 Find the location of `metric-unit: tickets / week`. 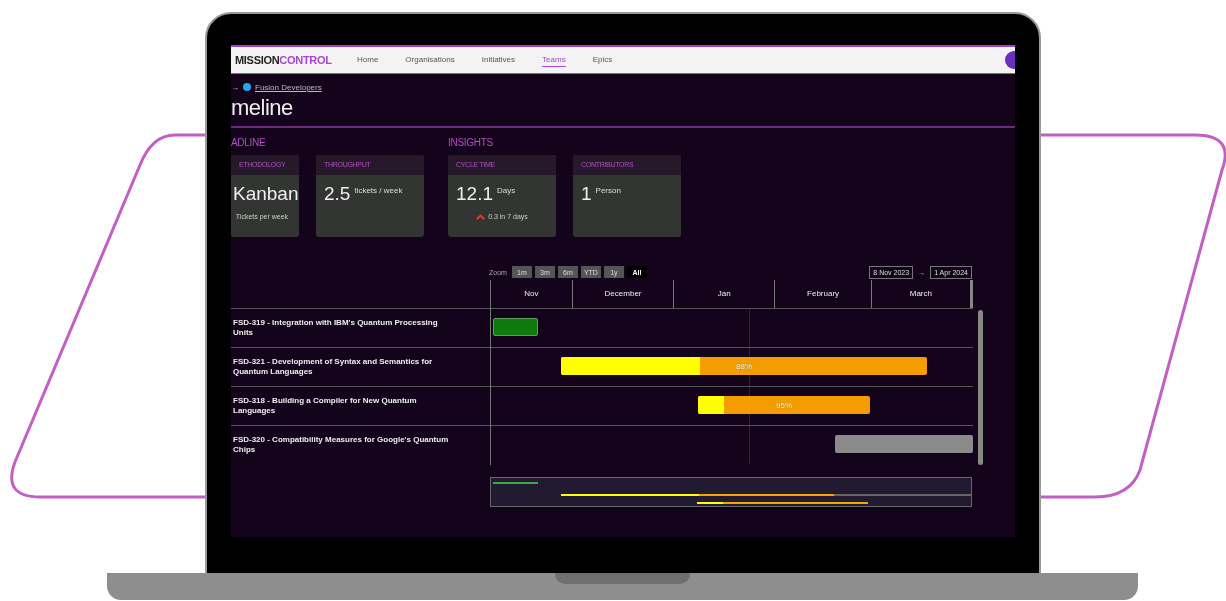

metric-unit: tickets / week is located at coordinates (378, 190).